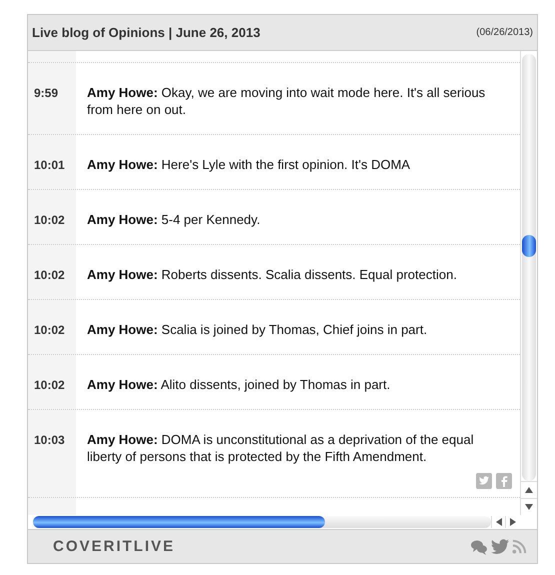 This screenshot has height=575, width=555. What do you see at coordinates (257, 329) in the screenshot?
I see `entry-text: Amy Howe: Scalia is joined by Thomas, Chief joins in part.` at bounding box center [257, 329].